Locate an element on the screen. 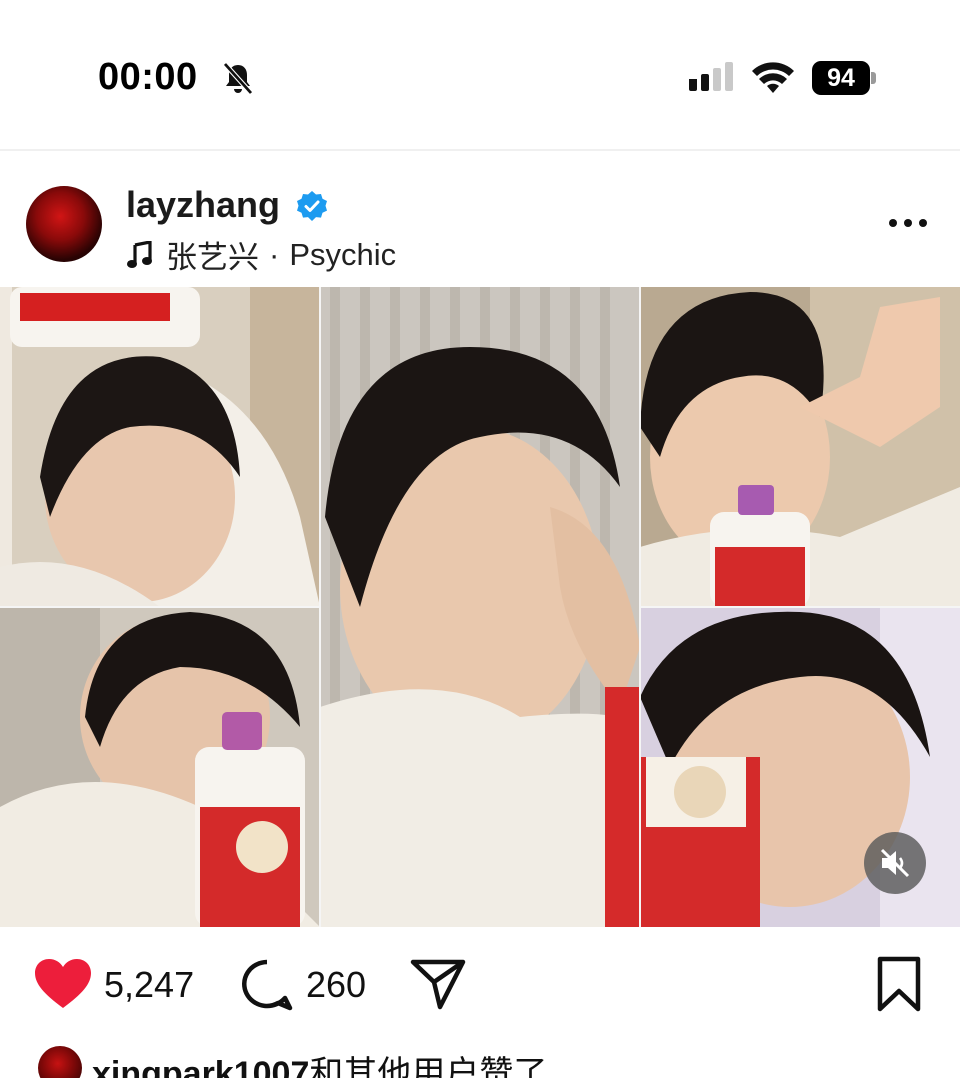 The width and height of the screenshot is (960, 1078). audio-artist: 张艺兴 is located at coordinates (212, 257).